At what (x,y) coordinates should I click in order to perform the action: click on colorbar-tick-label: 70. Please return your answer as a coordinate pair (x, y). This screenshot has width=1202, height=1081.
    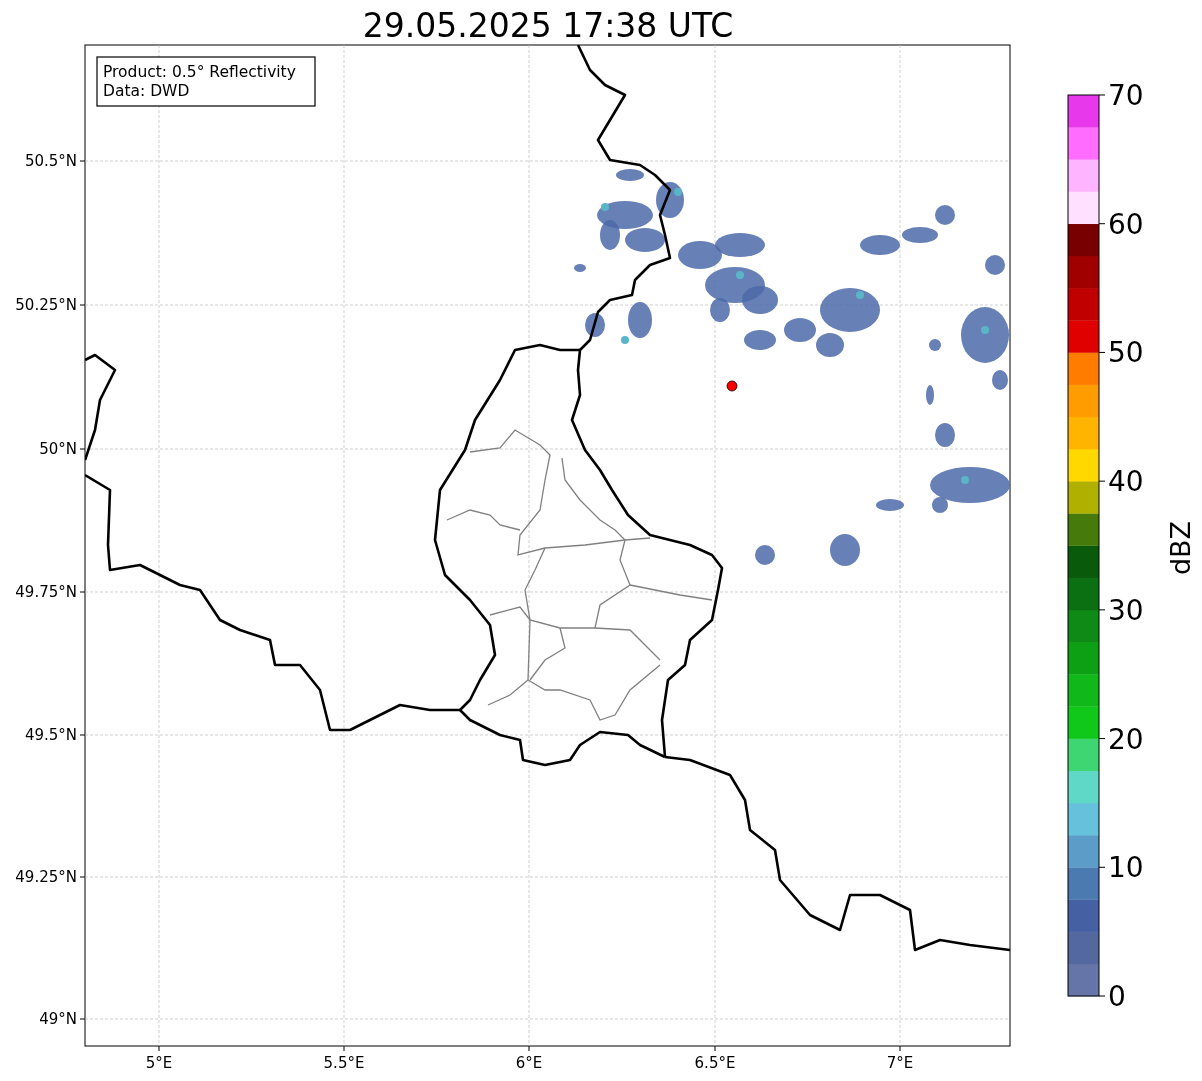
    Looking at the image, I should click on (1126, 95).